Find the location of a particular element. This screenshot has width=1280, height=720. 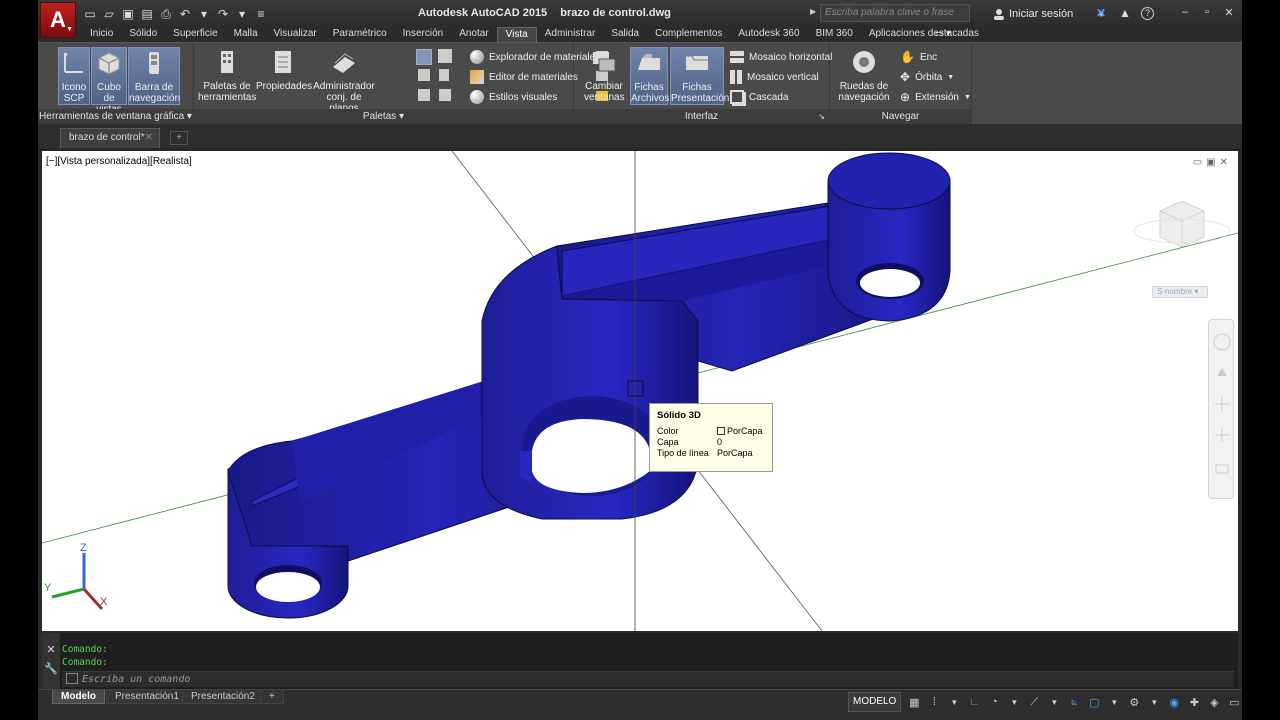

viewport-controls-label: [−][Vista personalizada][Realista] is located at coordinates (119, 161).